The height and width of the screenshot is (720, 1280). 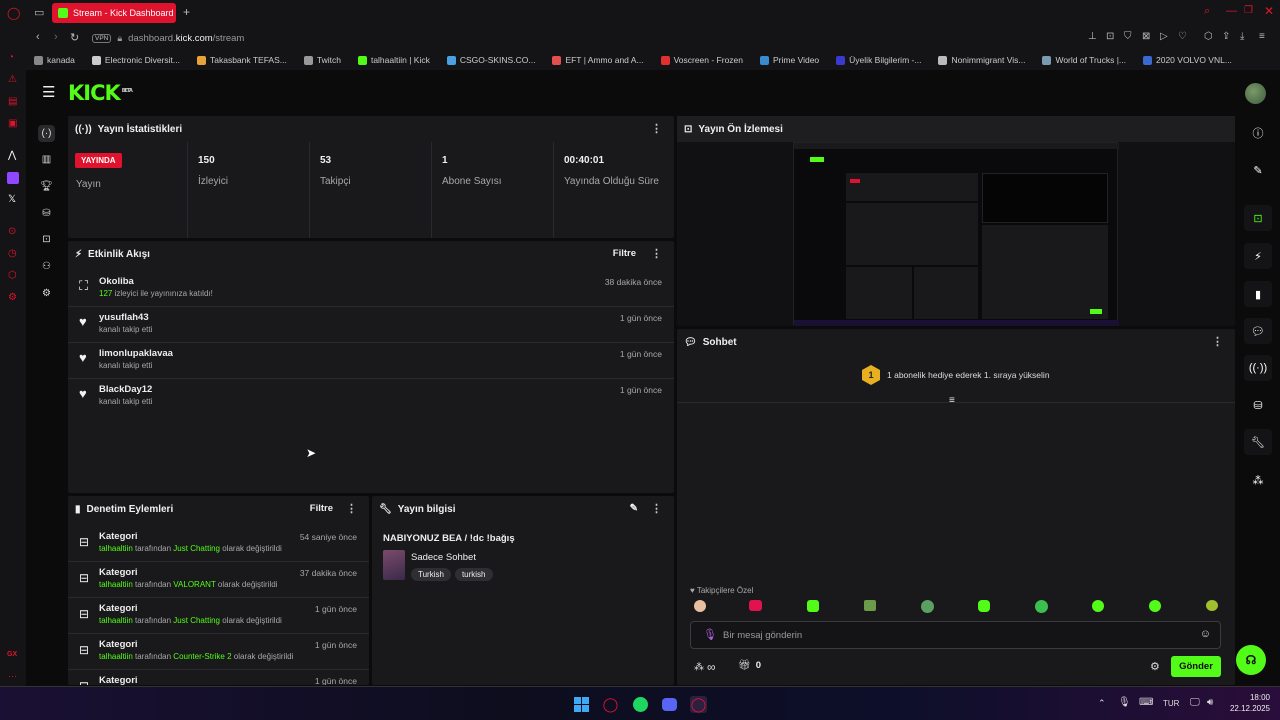 What do you see at coordinates (12, 654) in the screenshot?
I see `gx-logo-icon: GX` at bounding box center [12, 654].